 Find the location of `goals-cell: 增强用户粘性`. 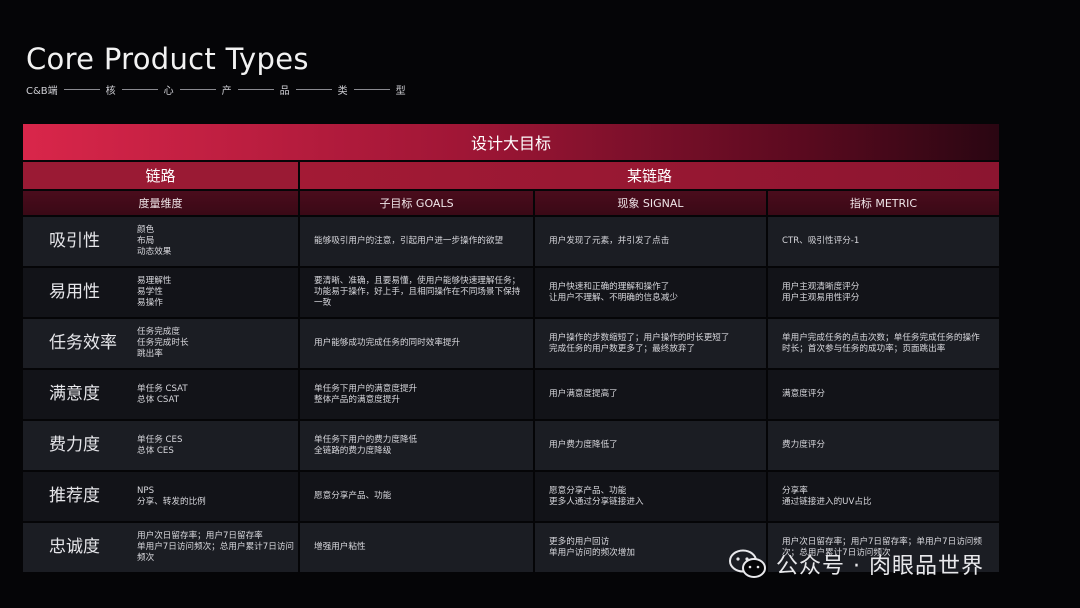

goals-cell: 增强用户粘性 is located at coordinates (416, 547).